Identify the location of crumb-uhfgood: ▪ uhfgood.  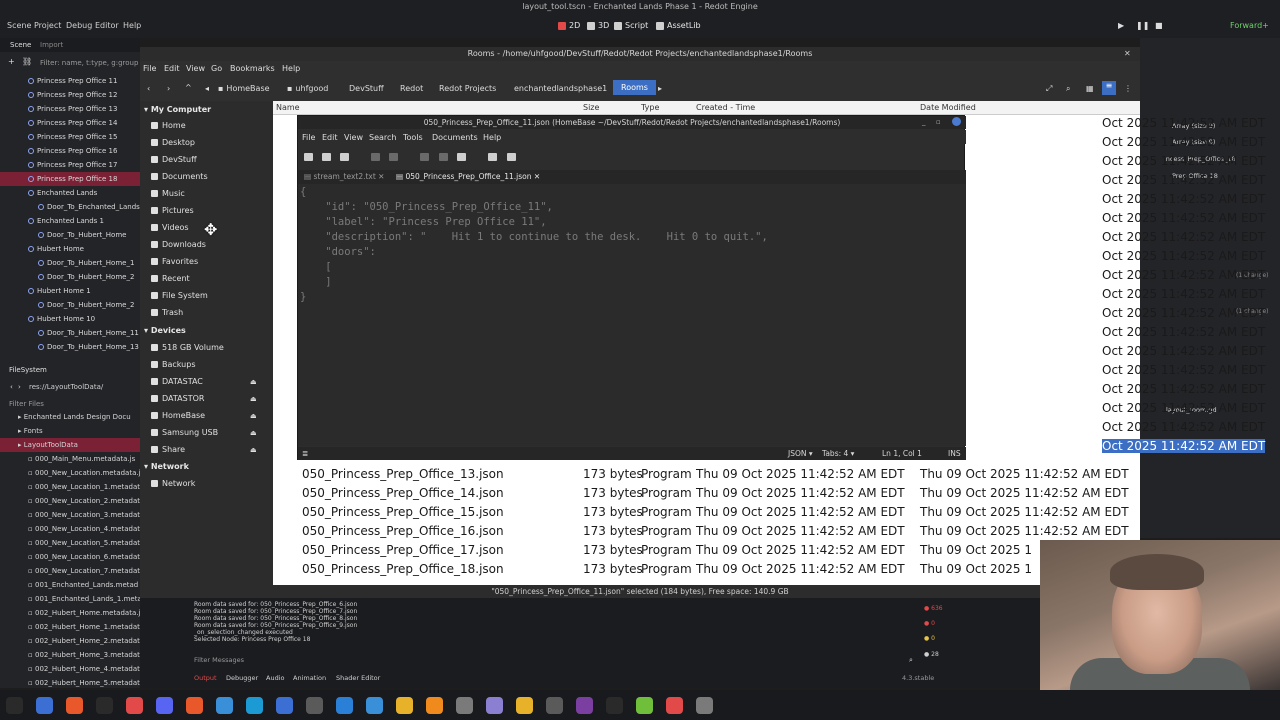
(307, 88).